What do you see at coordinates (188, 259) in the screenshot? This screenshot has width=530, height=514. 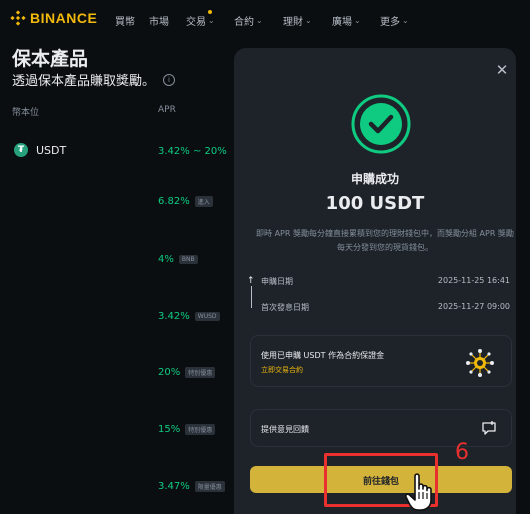 I see `apr-tag: BNB` at bounding box center [188, 259].